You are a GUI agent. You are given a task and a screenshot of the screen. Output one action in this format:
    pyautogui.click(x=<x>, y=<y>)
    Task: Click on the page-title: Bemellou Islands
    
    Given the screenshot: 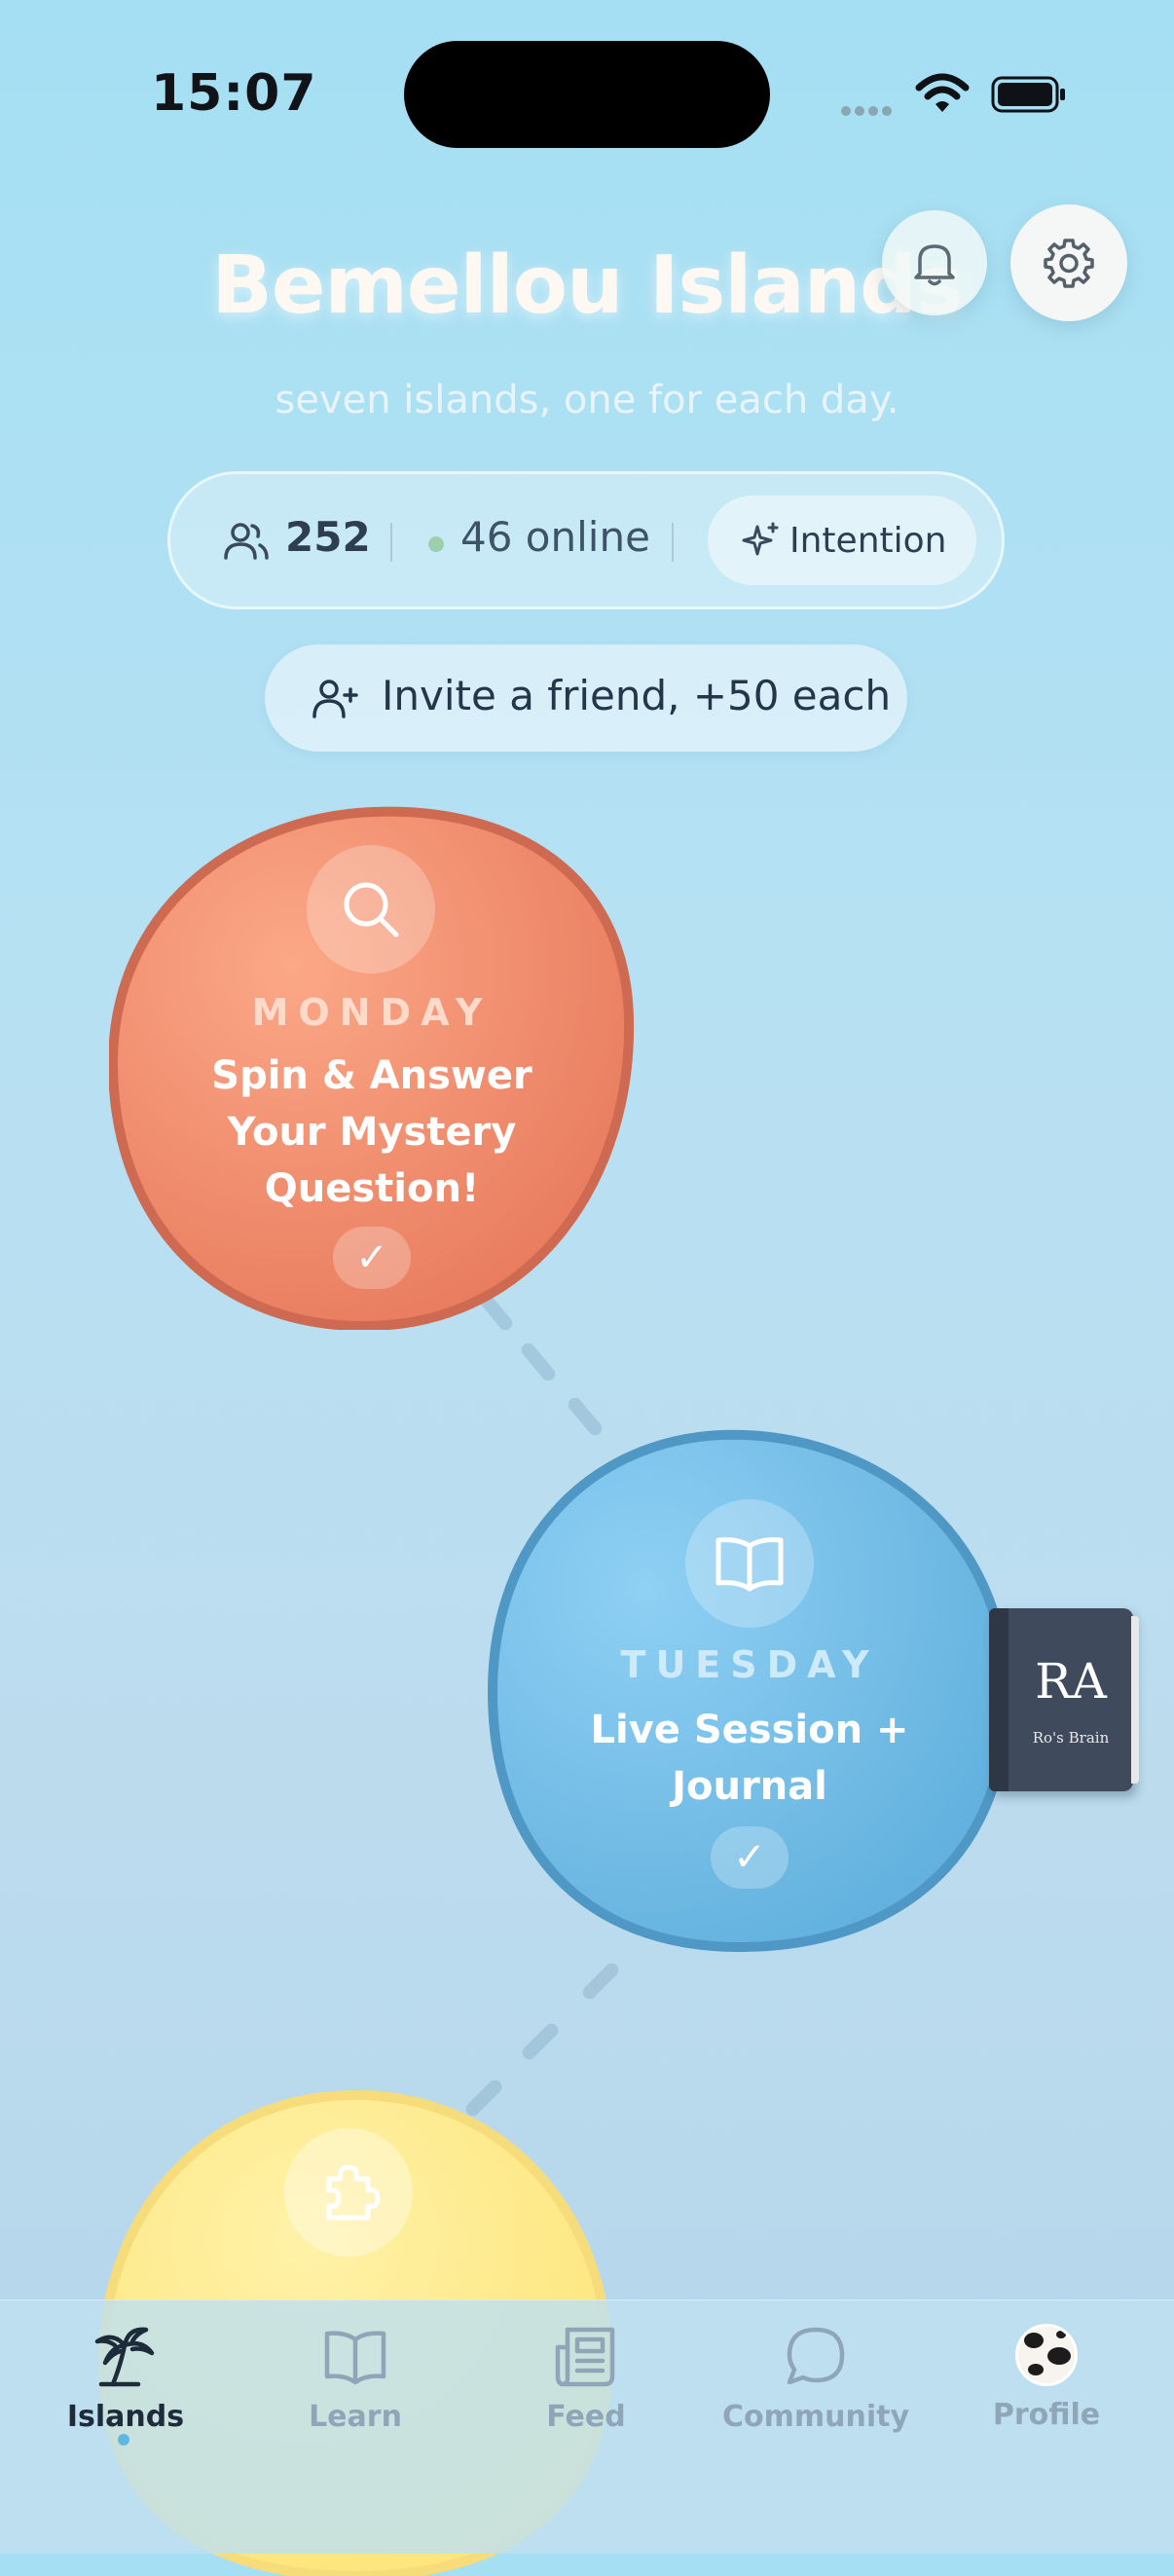 What is the action you would take?
    pyautogui.click(x=587, y=285)
    